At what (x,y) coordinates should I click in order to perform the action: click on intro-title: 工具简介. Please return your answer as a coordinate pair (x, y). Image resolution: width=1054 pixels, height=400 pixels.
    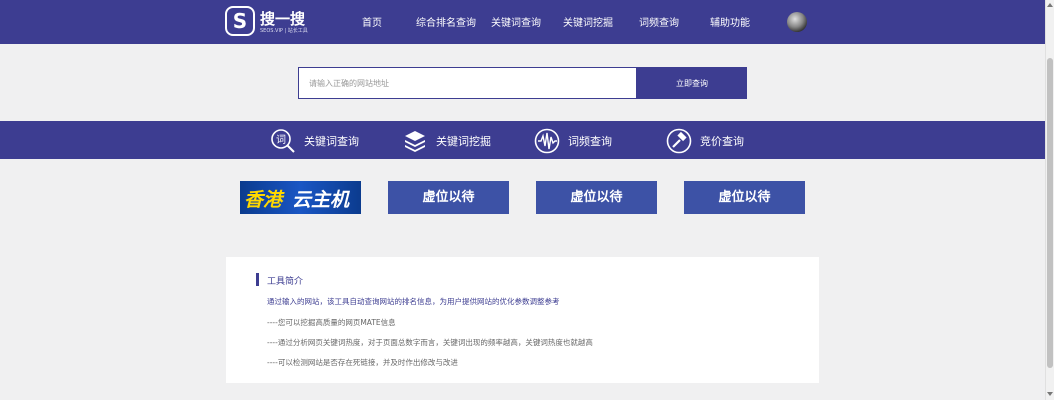
    Looking at the image, I should click on (285, 282).